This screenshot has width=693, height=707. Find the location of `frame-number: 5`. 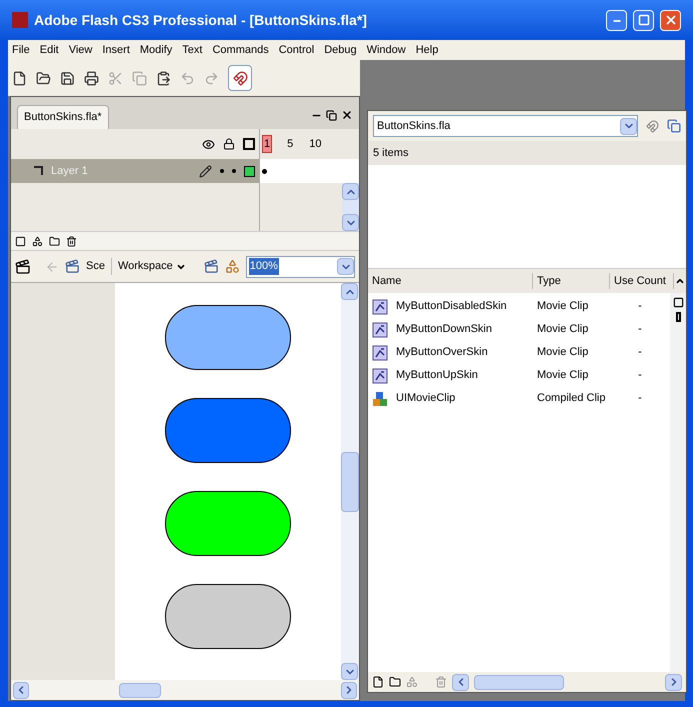

frame-number: 5 is located at coordinates (290, 144).